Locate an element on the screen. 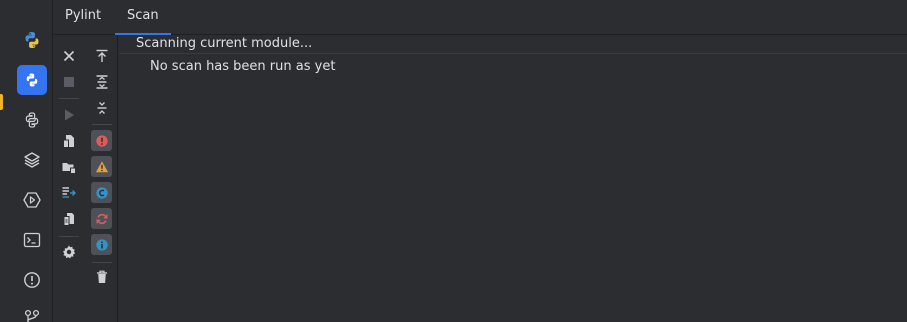  git-button is located at coordinates (32, 312).